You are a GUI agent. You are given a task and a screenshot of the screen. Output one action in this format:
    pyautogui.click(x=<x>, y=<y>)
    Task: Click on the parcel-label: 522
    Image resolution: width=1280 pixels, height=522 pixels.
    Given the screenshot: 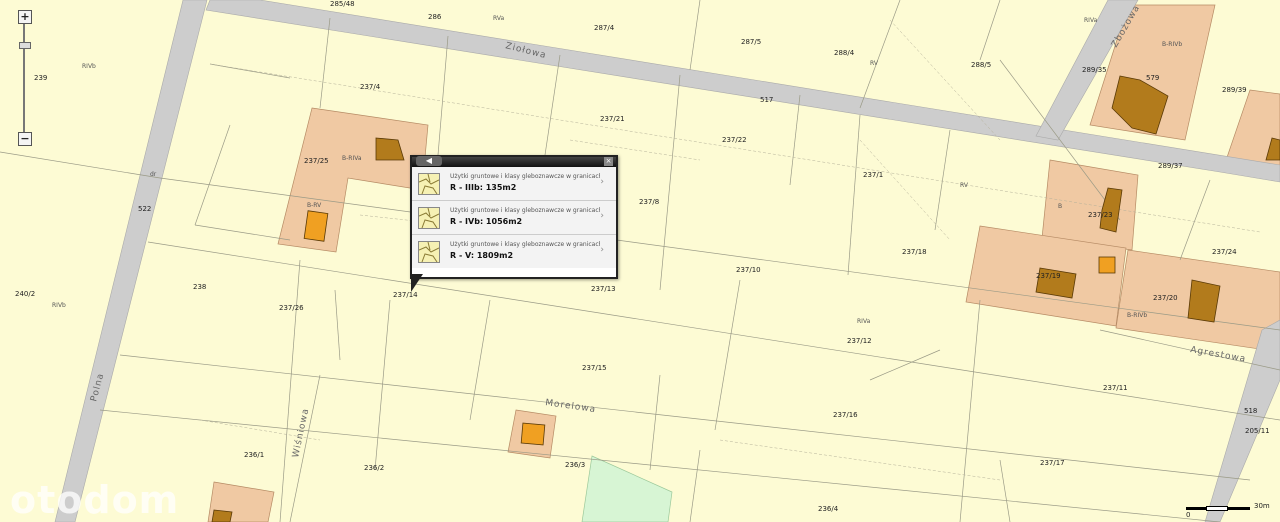 What is the action you would take?
    pyautogui.click(x=144, y=209)
    